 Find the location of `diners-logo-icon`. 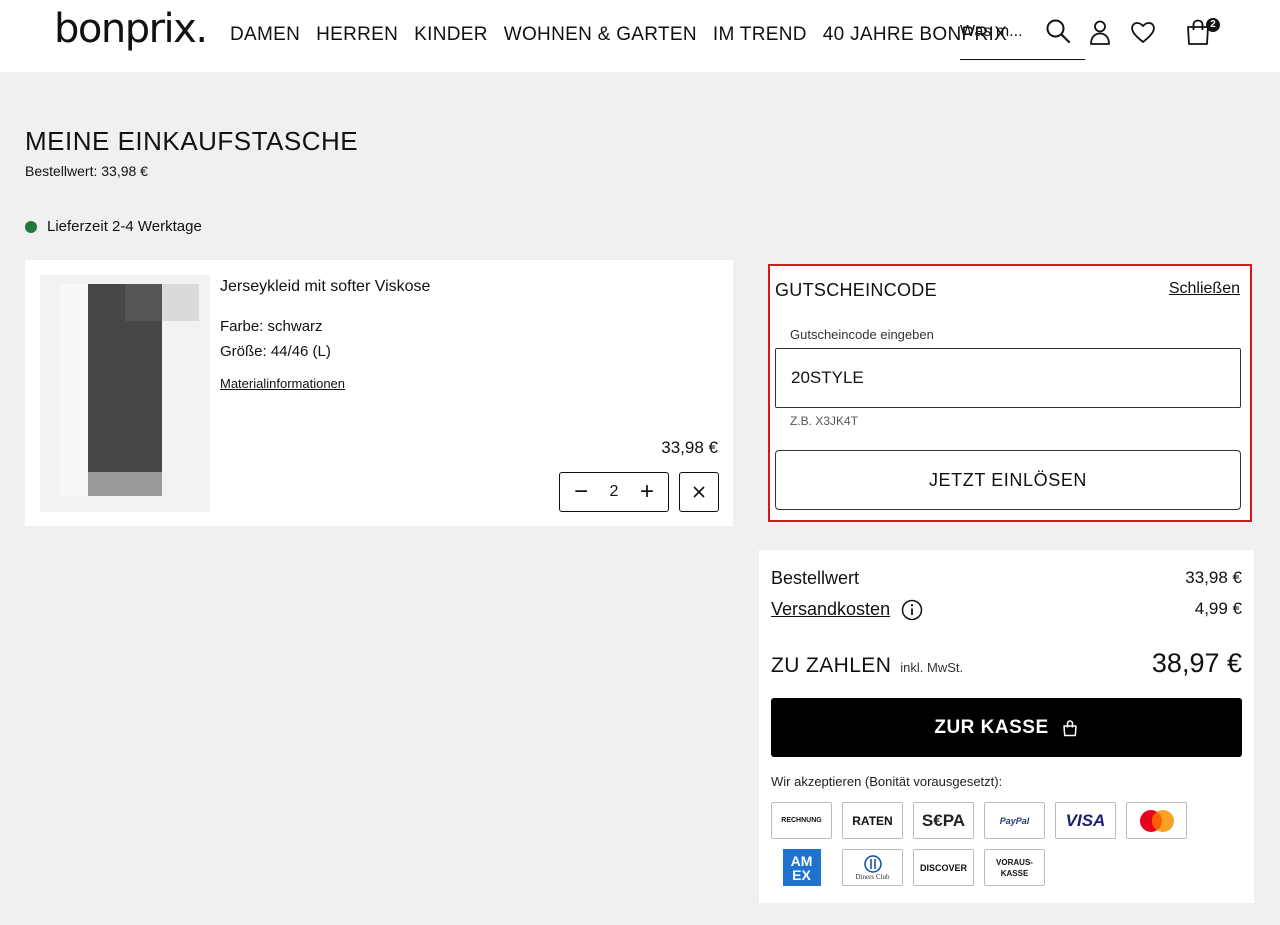

diners-logo-icon is located at coordinates (872, 863).